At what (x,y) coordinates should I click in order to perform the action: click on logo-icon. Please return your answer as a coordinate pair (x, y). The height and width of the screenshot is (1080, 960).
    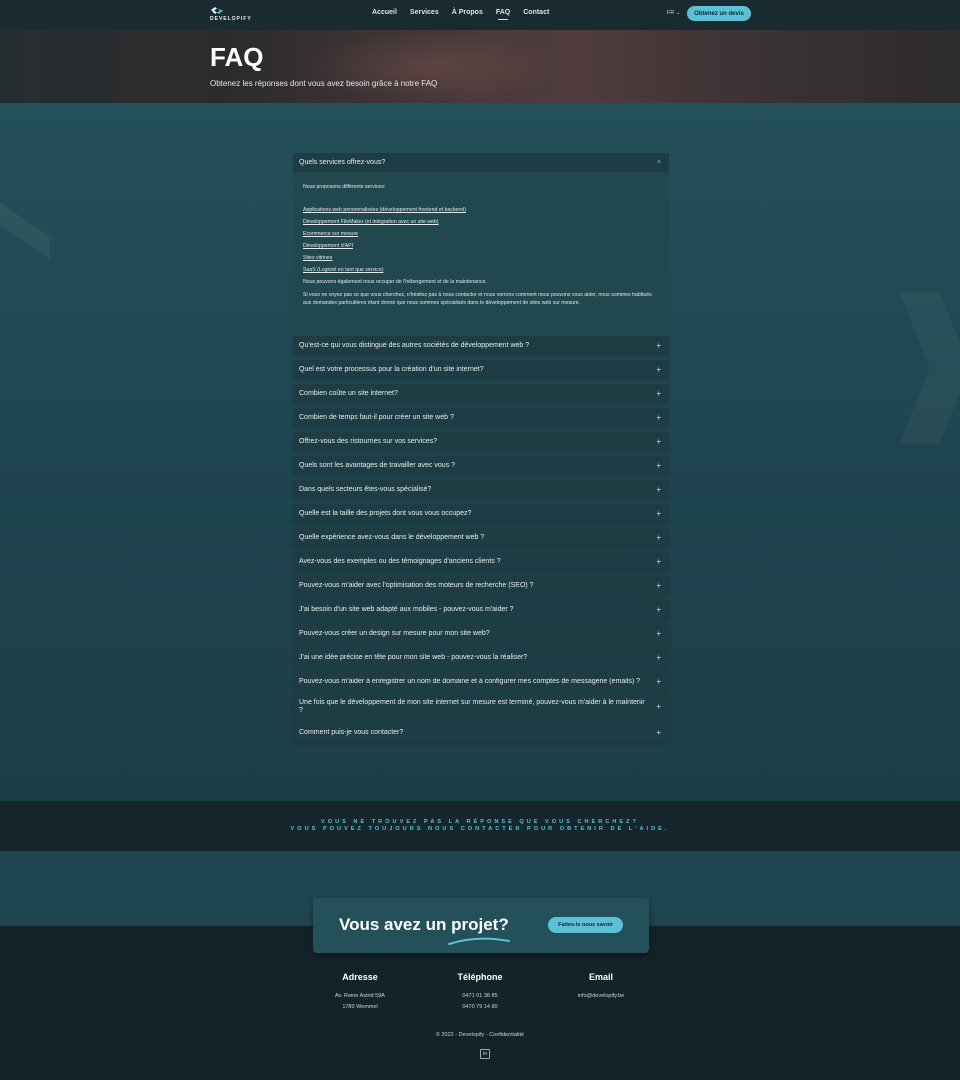
    Looking at the image, I should click on (217, 10).